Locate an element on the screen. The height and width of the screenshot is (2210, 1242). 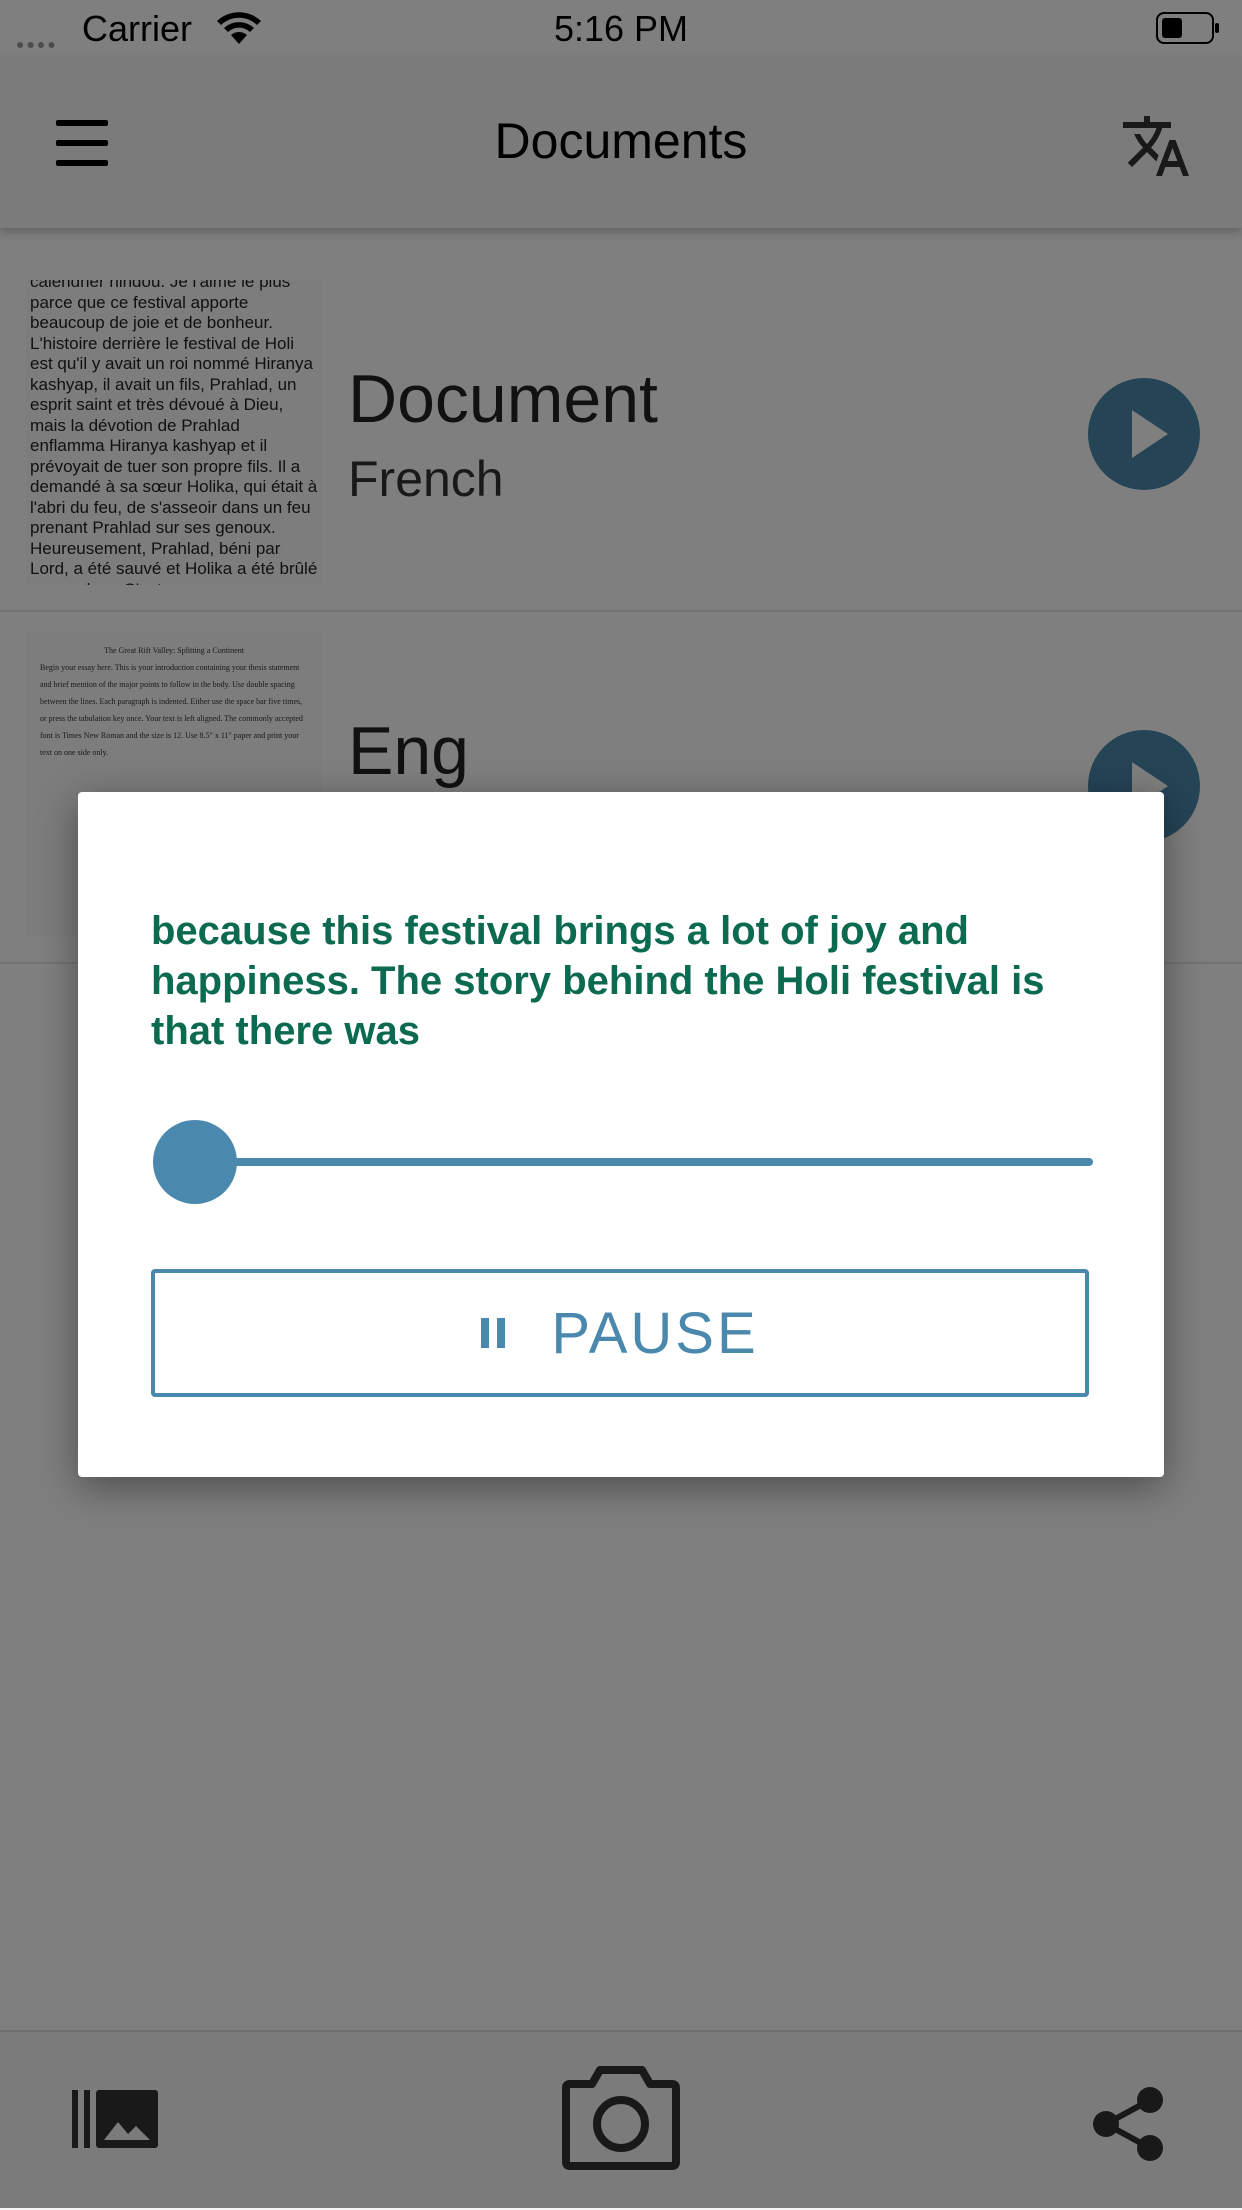
progress-slider is located at coordinates (623, 1162).